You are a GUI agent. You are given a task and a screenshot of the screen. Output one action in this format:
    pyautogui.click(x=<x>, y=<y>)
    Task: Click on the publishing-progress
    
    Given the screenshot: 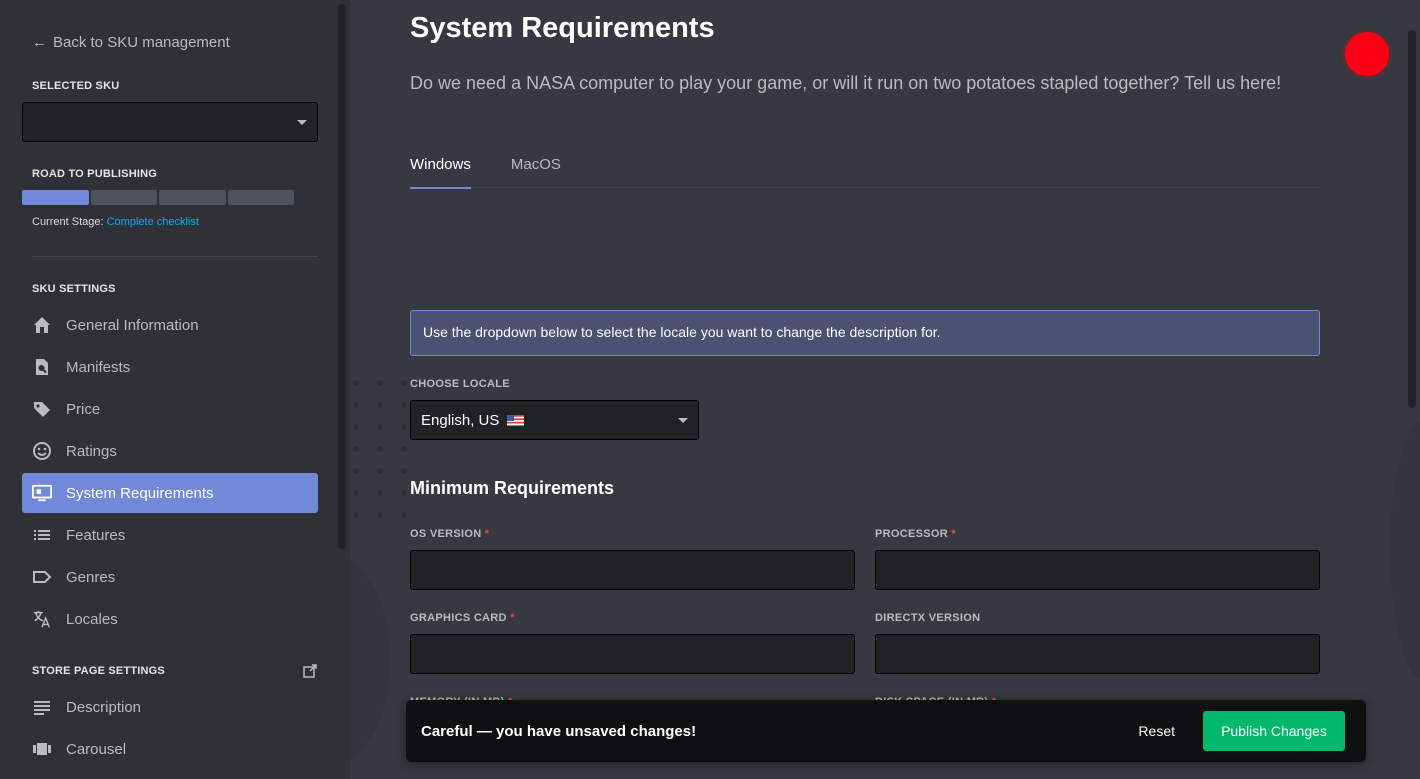 What is the action you would take?
    pyautogui.click(x=158, y=197)
    